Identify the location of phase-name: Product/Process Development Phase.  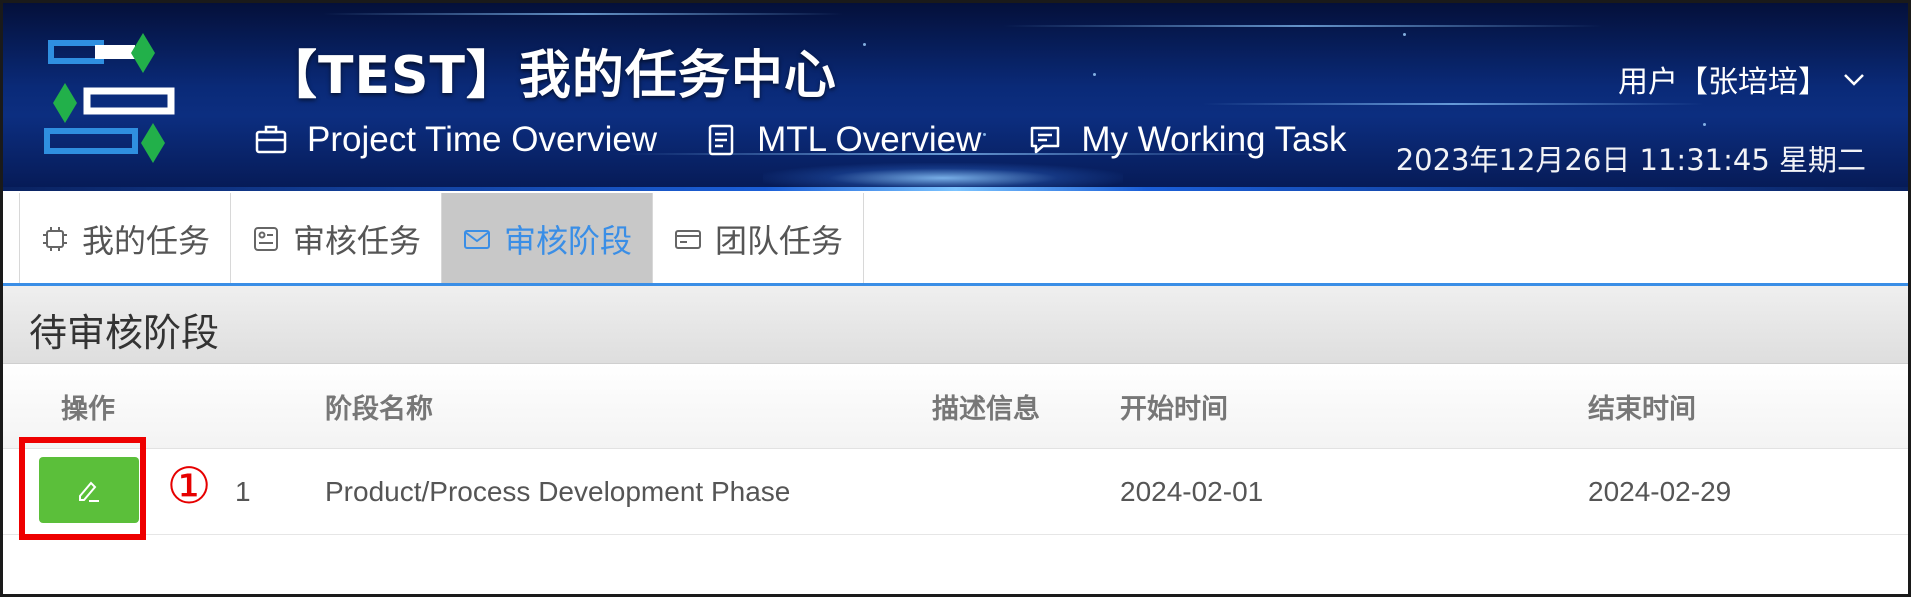
(558, 491).